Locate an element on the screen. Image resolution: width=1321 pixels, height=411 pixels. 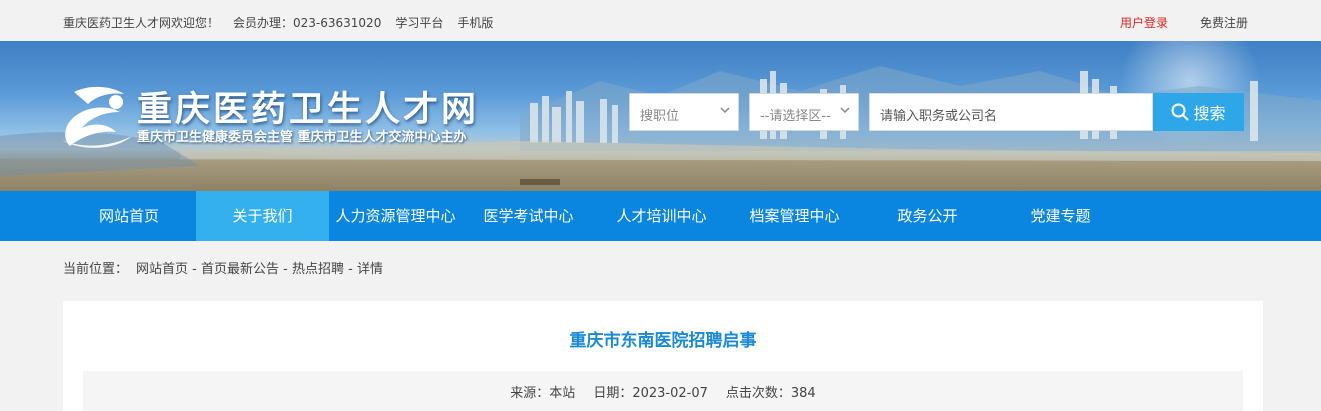
search-button-label: 搜索 is located at coordinates (1209, 113).